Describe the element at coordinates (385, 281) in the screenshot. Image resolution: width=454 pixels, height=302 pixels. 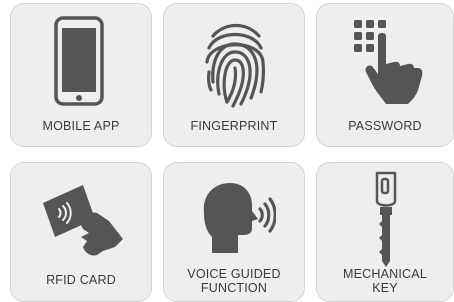
I see `tile-label: MECHANICAL KEY` at that location.